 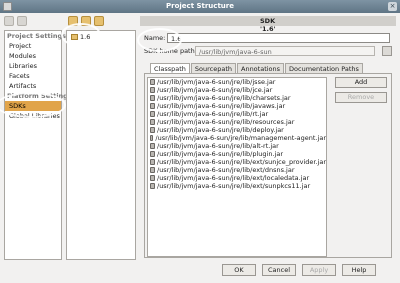 I want to click on title-bar: Project Structure ×, so click(x=200, y=6).